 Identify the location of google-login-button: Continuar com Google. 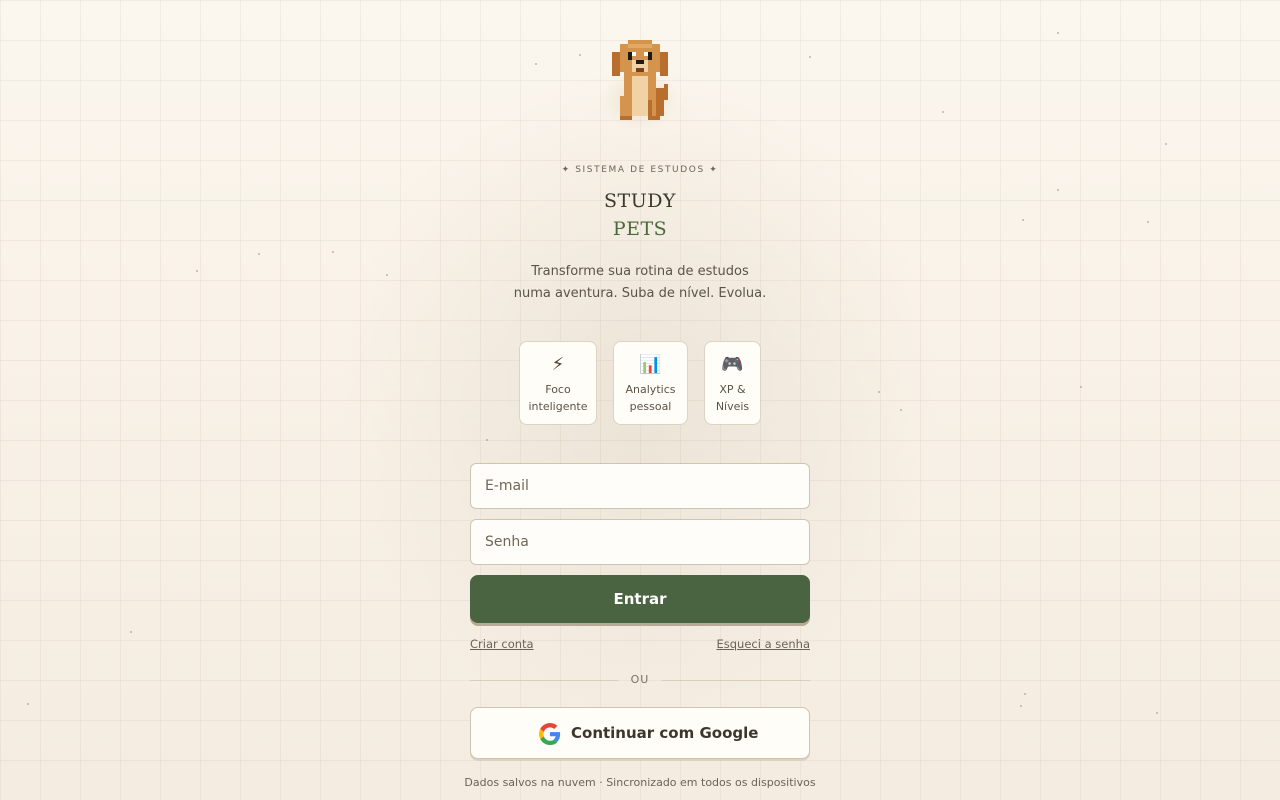
(640, 733).